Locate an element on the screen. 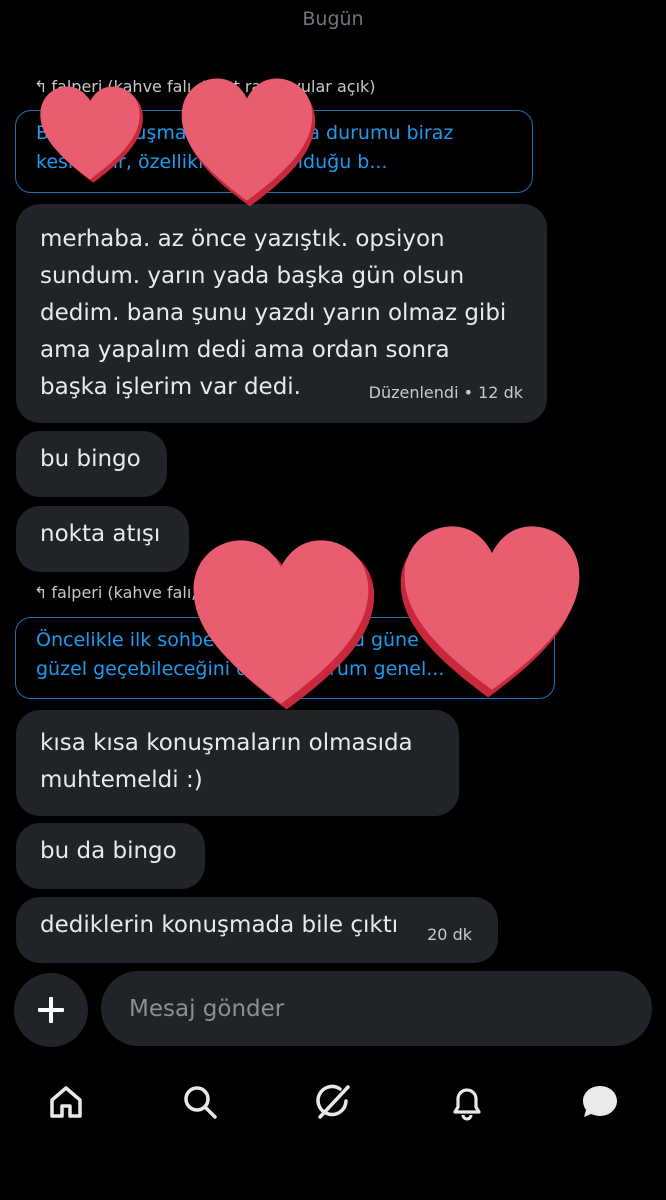 This screenshot has width=666, height=1200. nav-home is located at coordinates (66, 1102).